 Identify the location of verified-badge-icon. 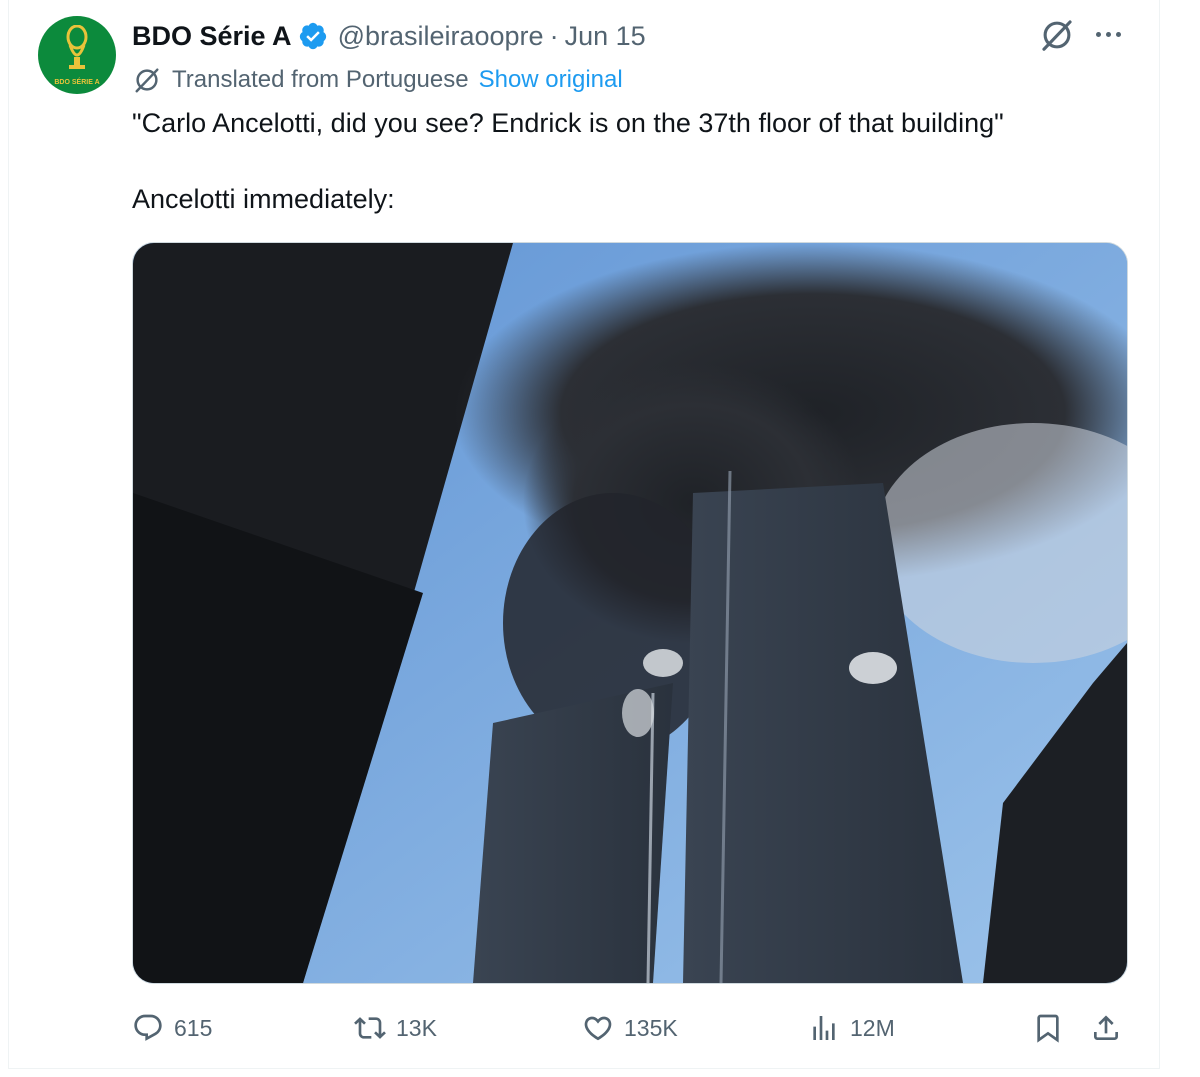
(313, 36).